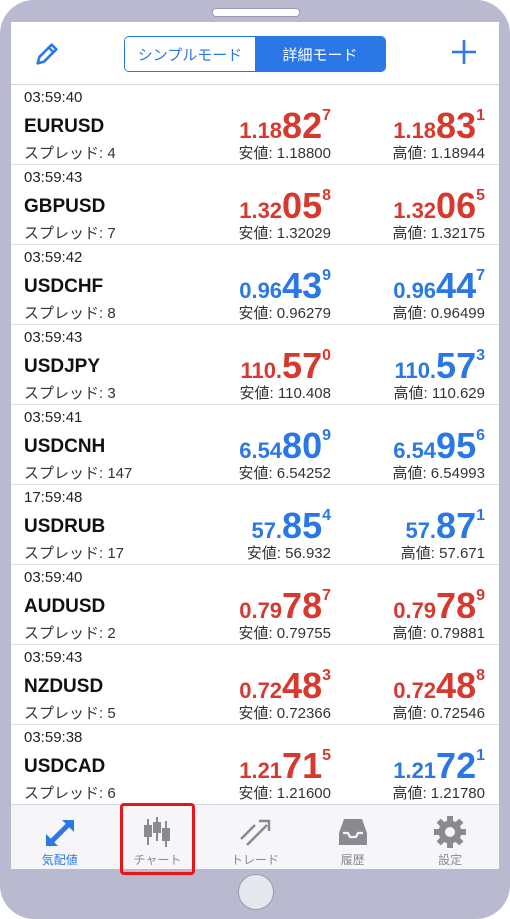 The width and height of the screenshot is (510, 919). What do you see at coordinates (284, 313) in the screenshot?
I see `low-price: 安値: 0.96279` at bounding box center [284, 313].